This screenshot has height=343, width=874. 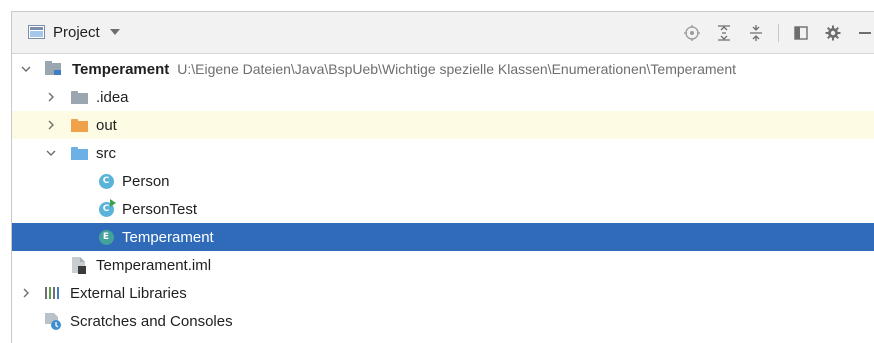 I want to click on root-project-name: Temperament, so click(x=121, y=69).